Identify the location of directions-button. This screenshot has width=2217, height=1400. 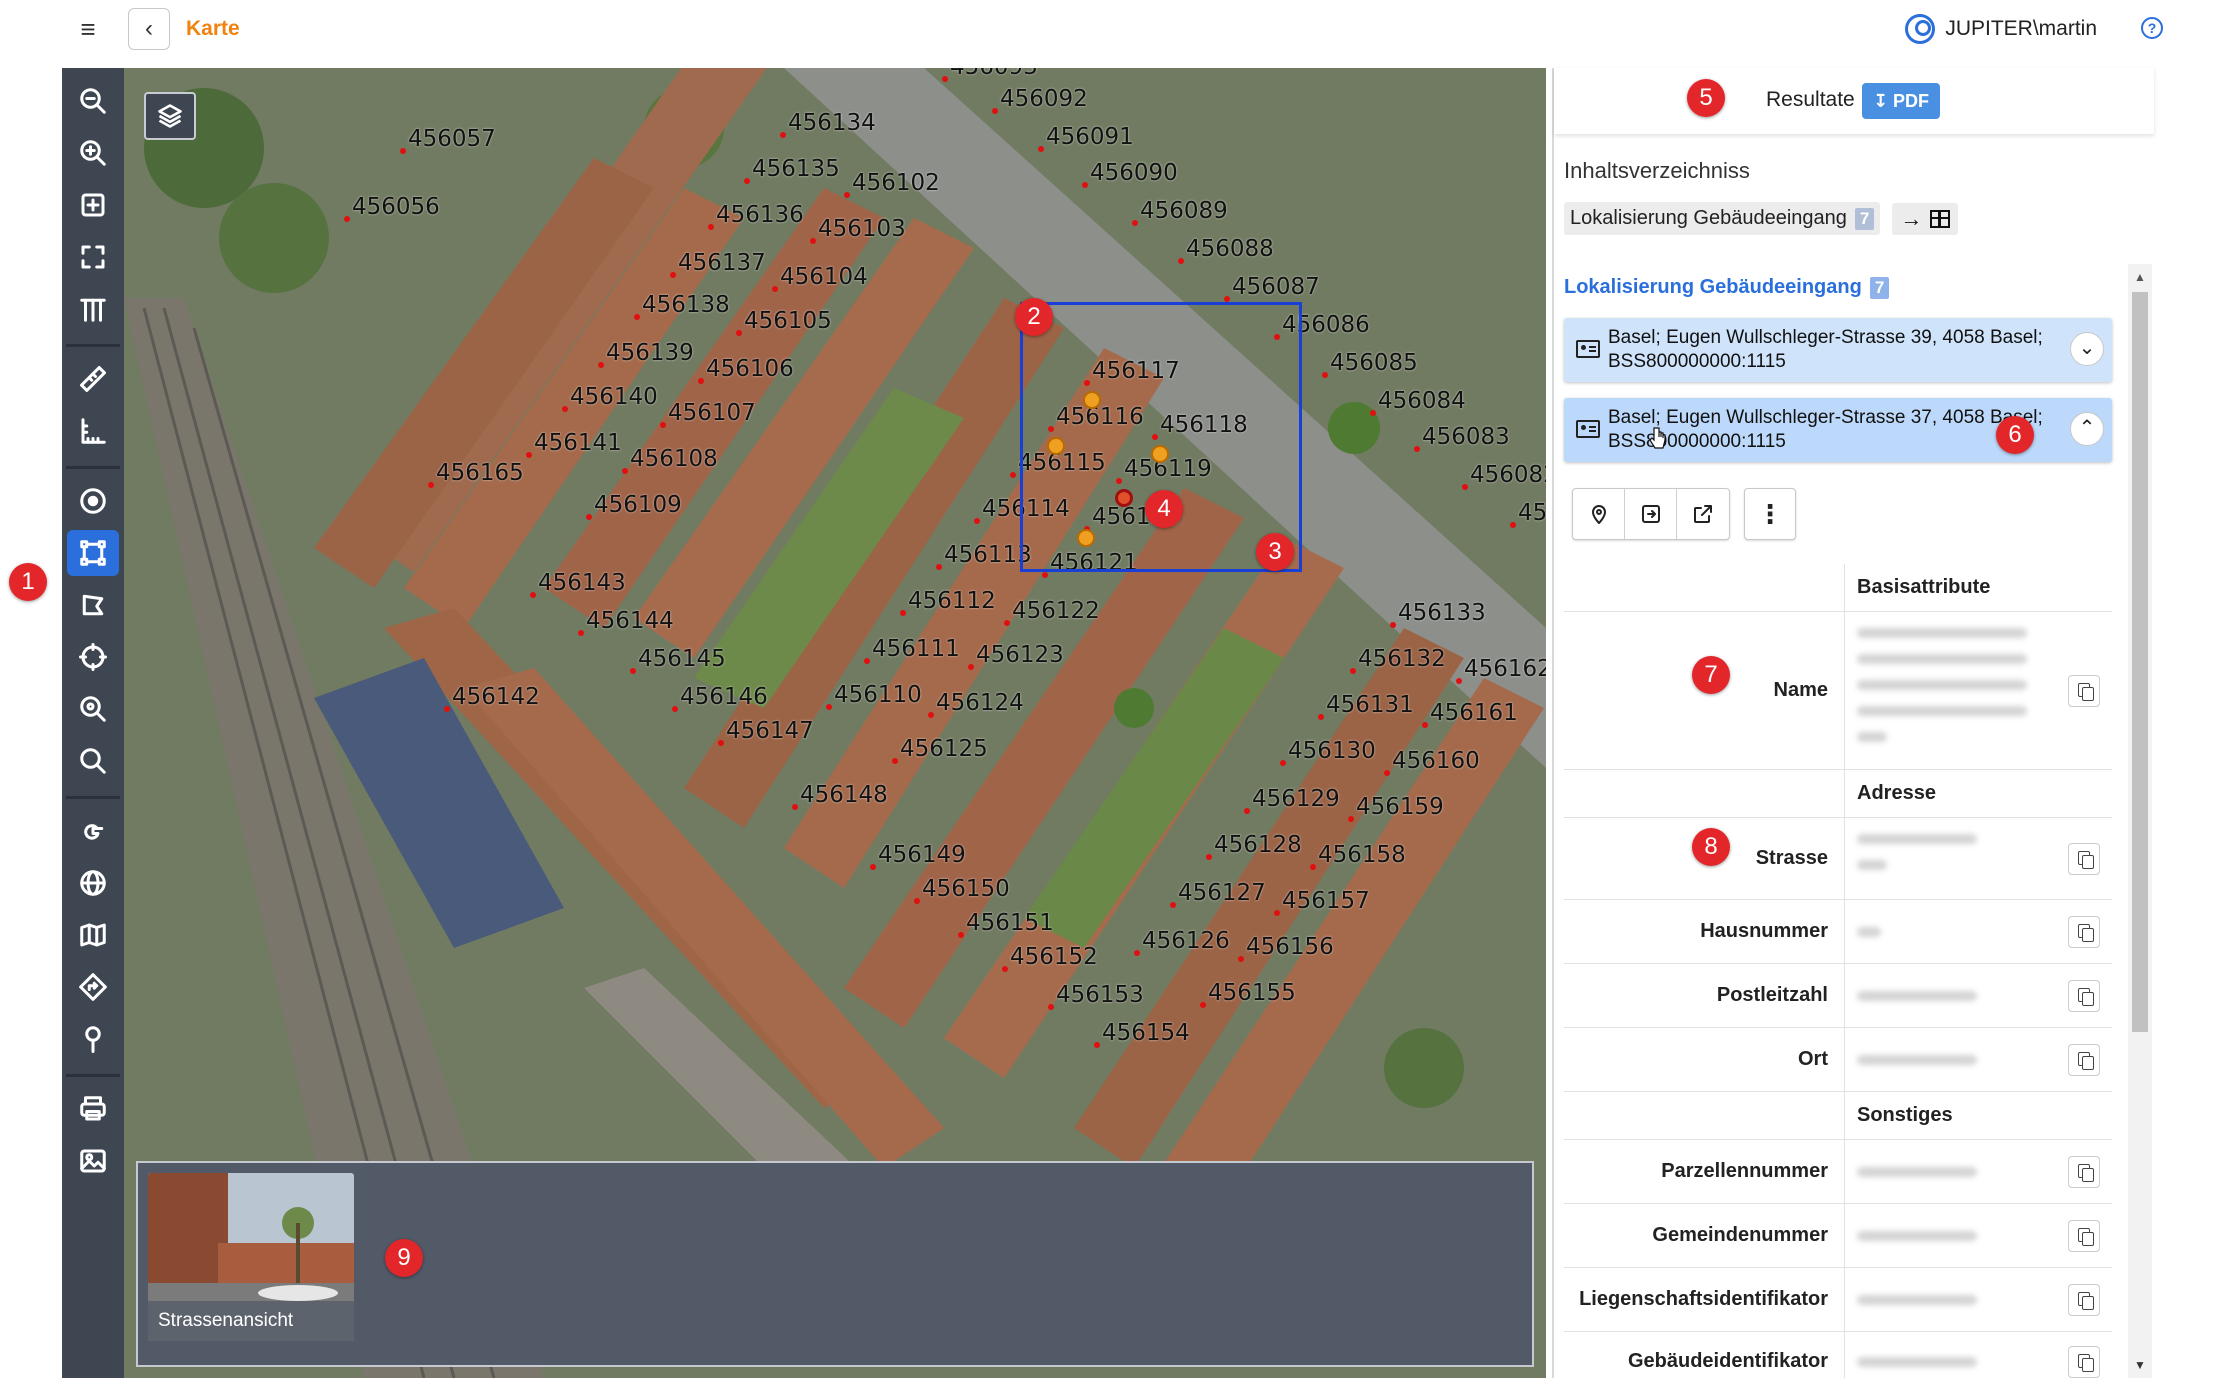
(93, 987).